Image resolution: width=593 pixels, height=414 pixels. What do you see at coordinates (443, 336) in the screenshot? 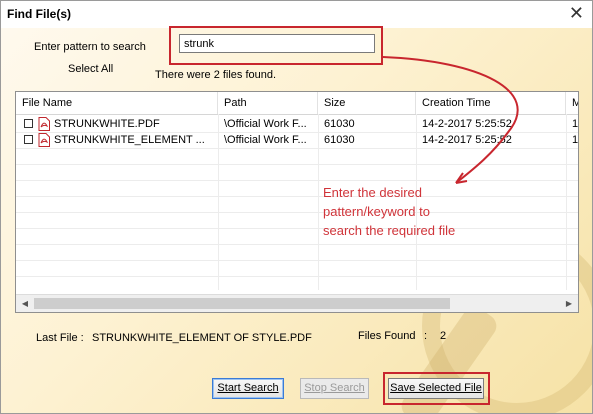
I see `files-found-count: 2` at bounding box center [443, 336].